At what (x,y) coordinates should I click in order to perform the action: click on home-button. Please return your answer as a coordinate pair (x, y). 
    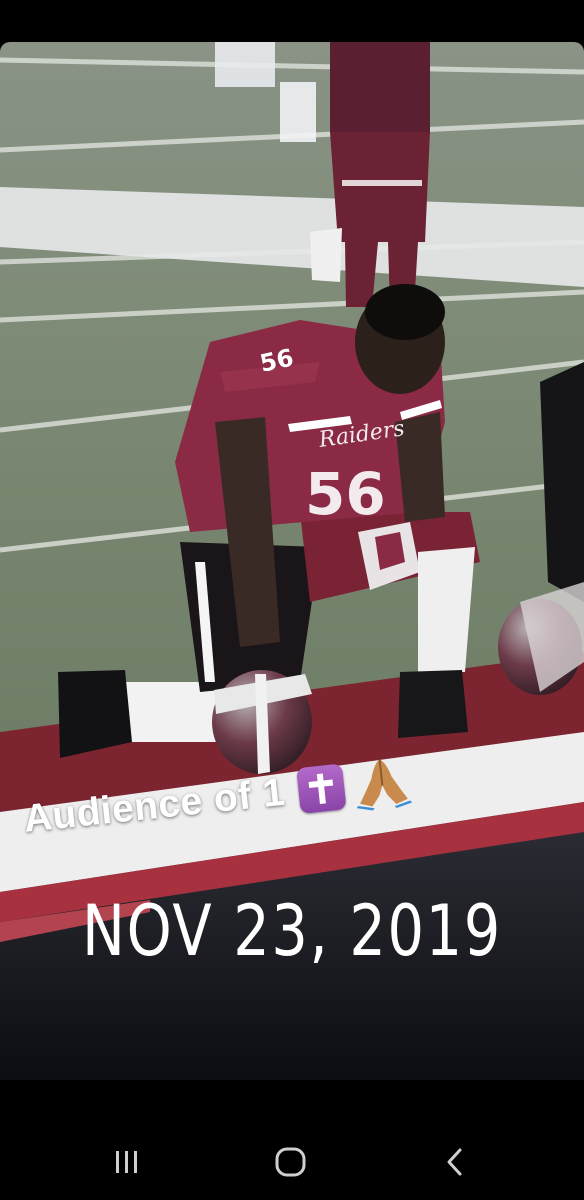
    Looking at the image, I should click on (291, 1162).